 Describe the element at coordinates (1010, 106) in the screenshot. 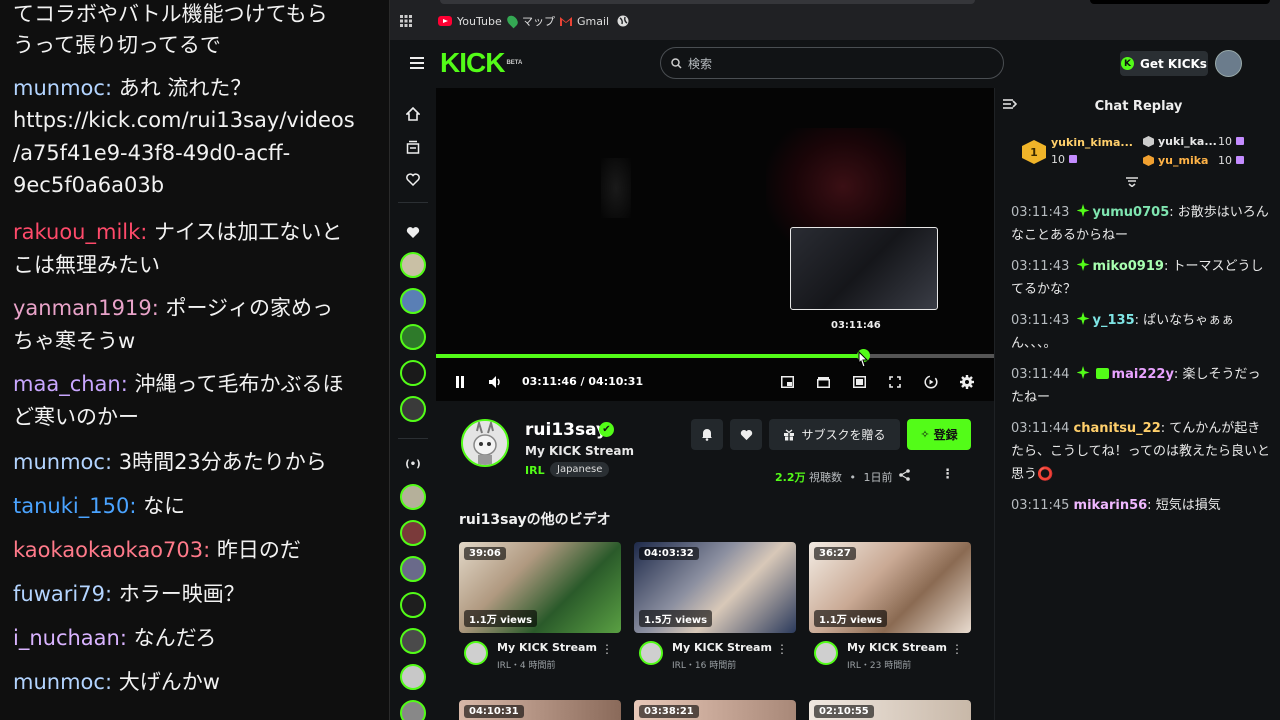

I see `collapse-chat-icon` at that location.